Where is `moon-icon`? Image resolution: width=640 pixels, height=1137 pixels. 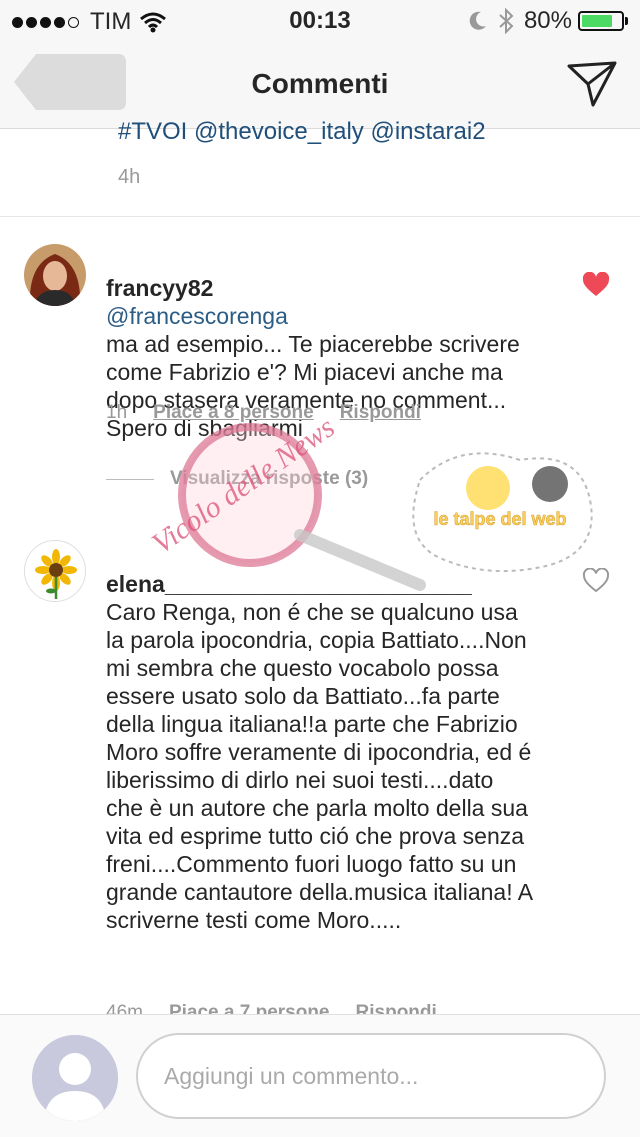
moon-icon is located at coordinates (477, 20).